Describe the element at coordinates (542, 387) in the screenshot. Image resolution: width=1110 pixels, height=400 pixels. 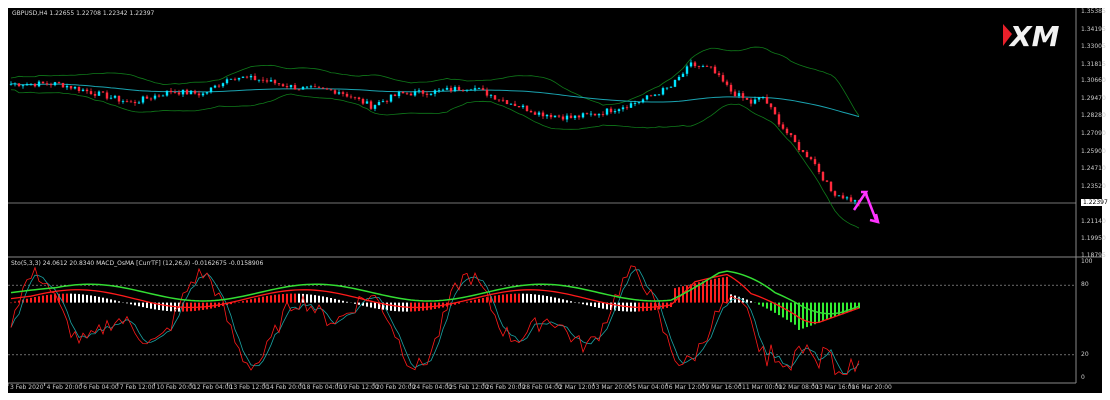
I see `time-tick-label: 28 Feb 04:00` at that location.